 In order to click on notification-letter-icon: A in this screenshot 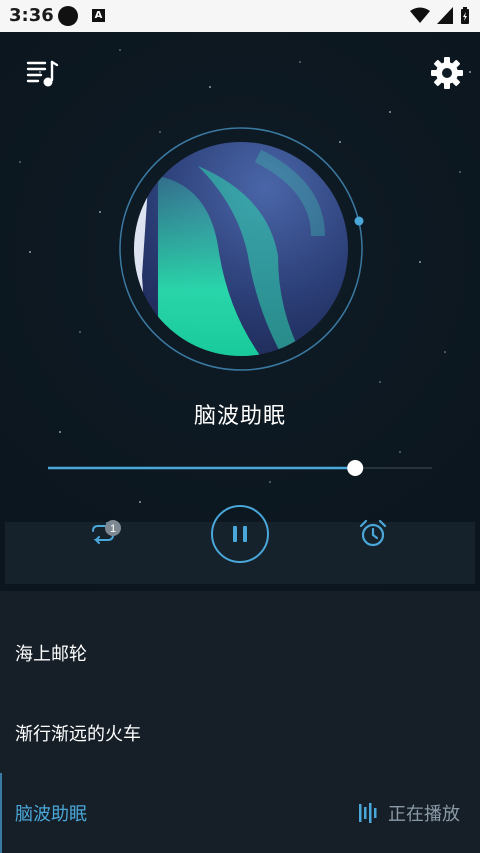, I will do `click(98, 15)`.